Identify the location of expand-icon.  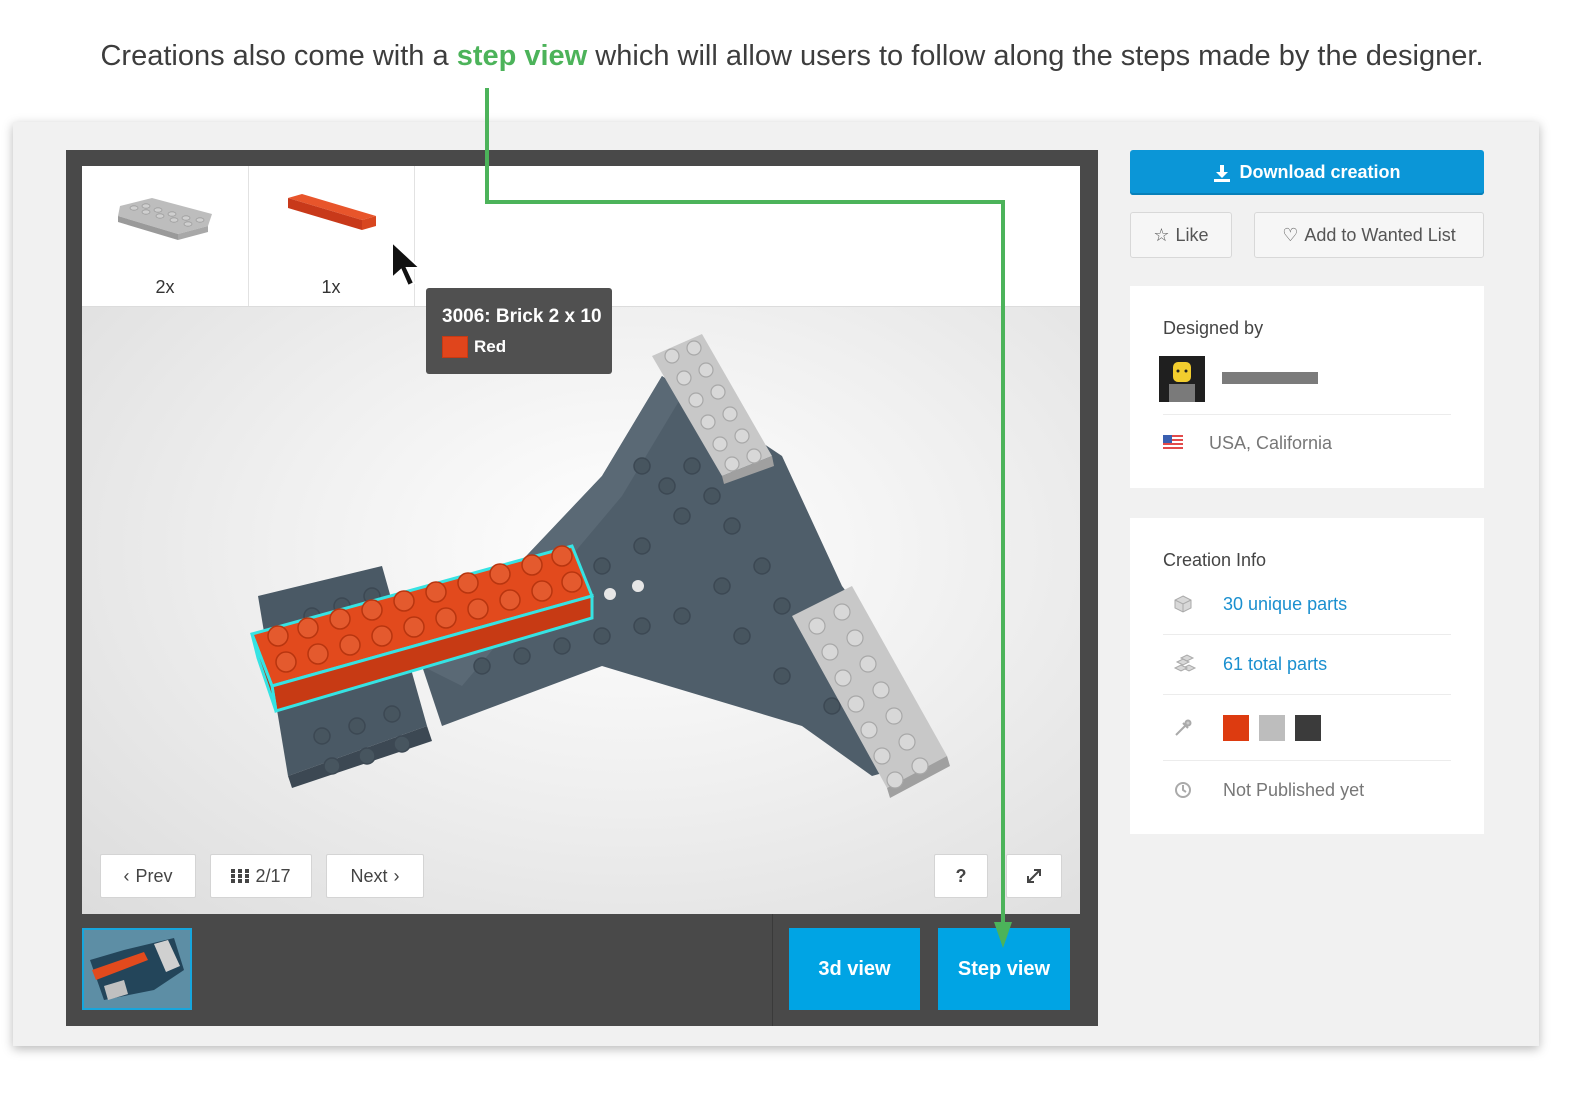
(1034, 876).